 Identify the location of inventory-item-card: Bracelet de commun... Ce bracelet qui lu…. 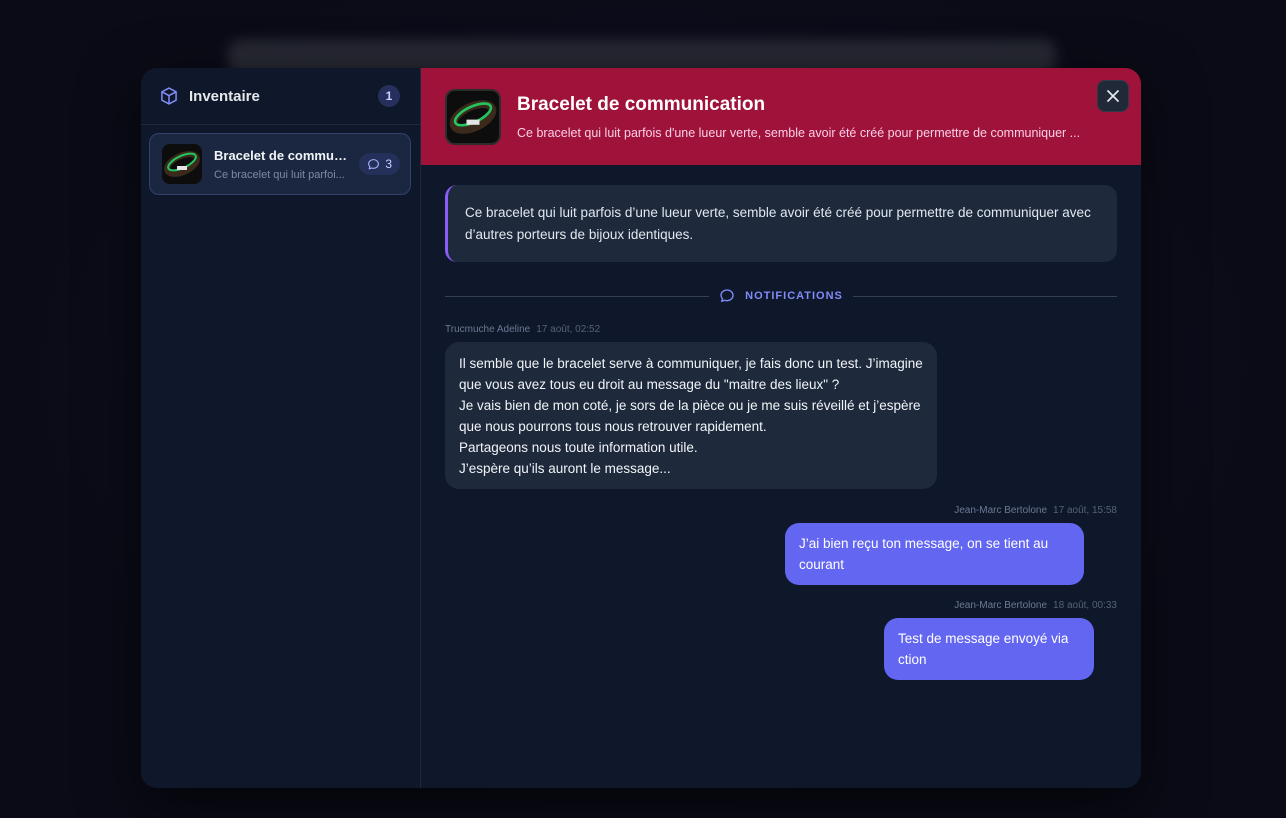
(280, 164).